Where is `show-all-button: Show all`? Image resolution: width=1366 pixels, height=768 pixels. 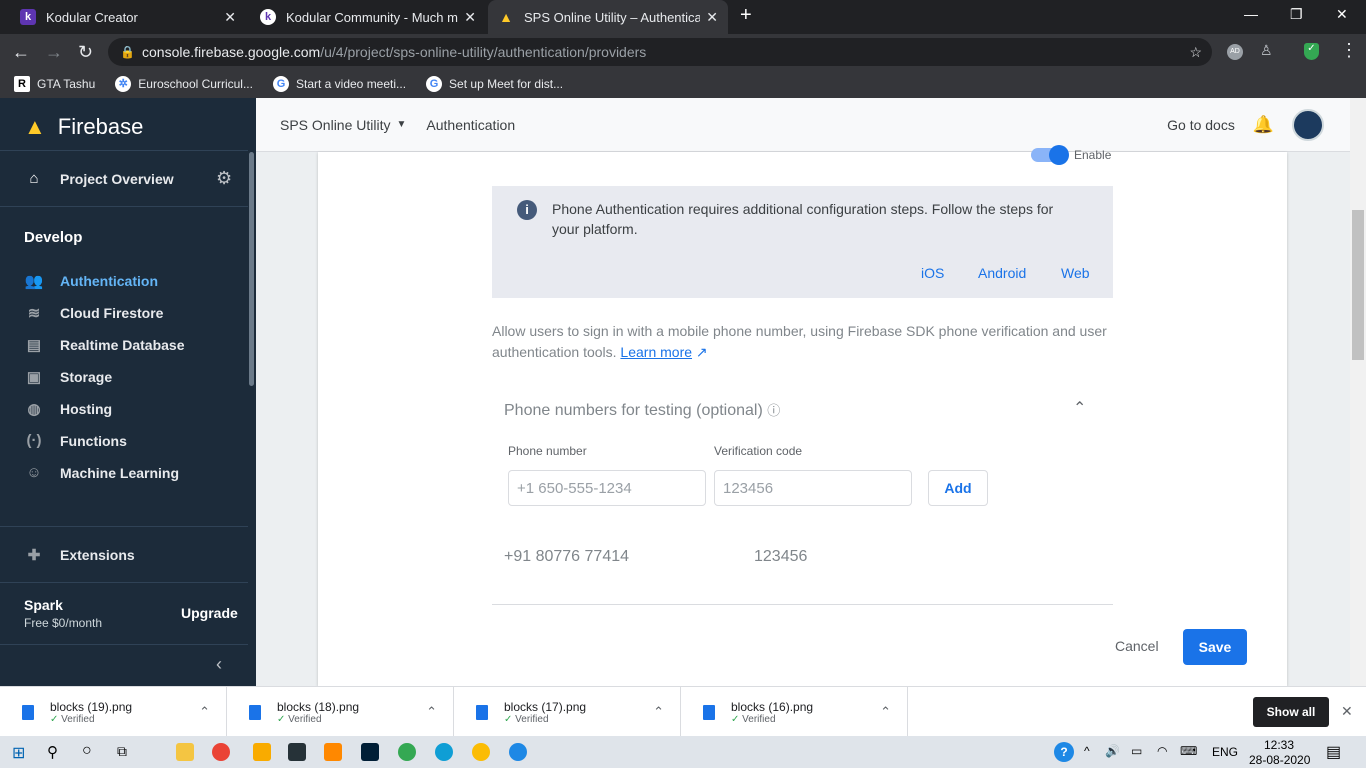 show-all-button: Show all is located at coordinates (1291, 712).